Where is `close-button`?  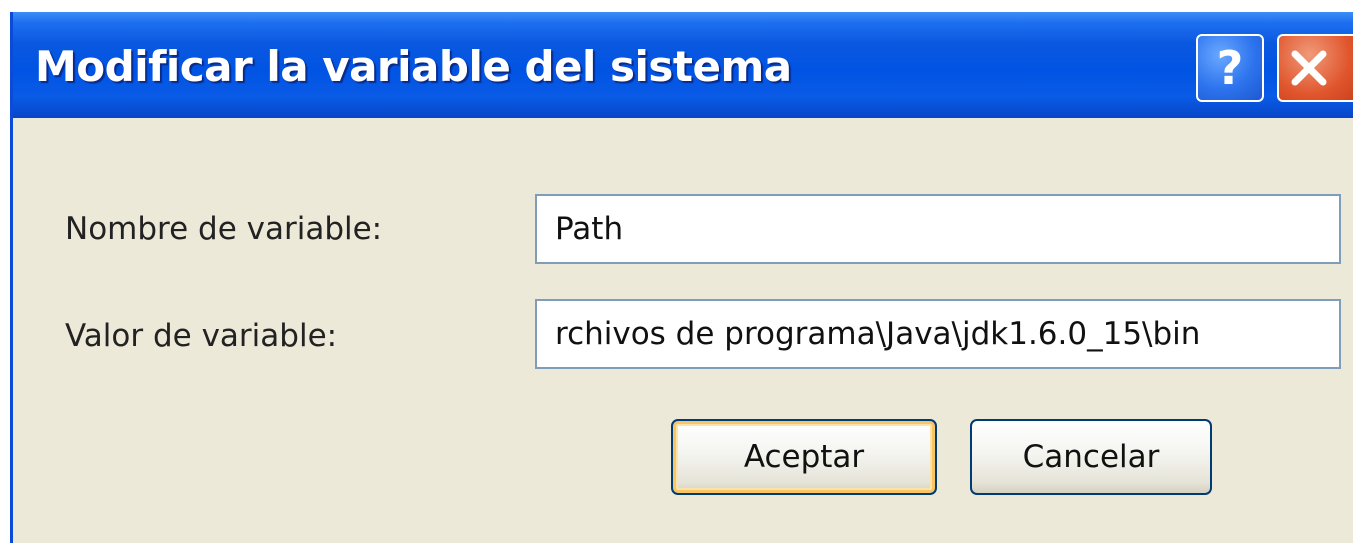
close-button is located at coordinates (1315, 68).